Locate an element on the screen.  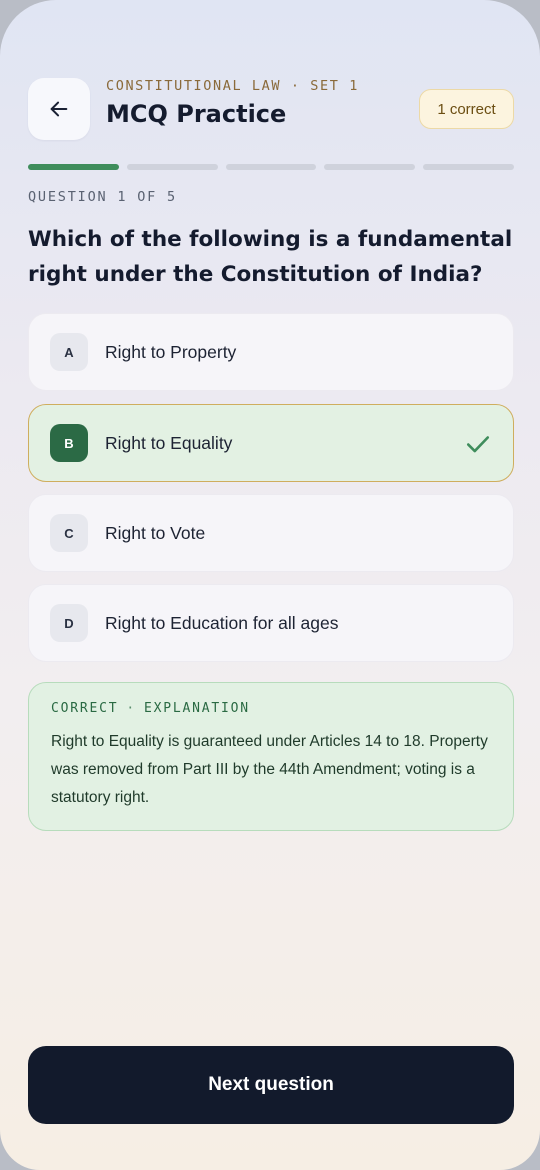
option-b: B Right to Equality is located at coordinates (271, 443).